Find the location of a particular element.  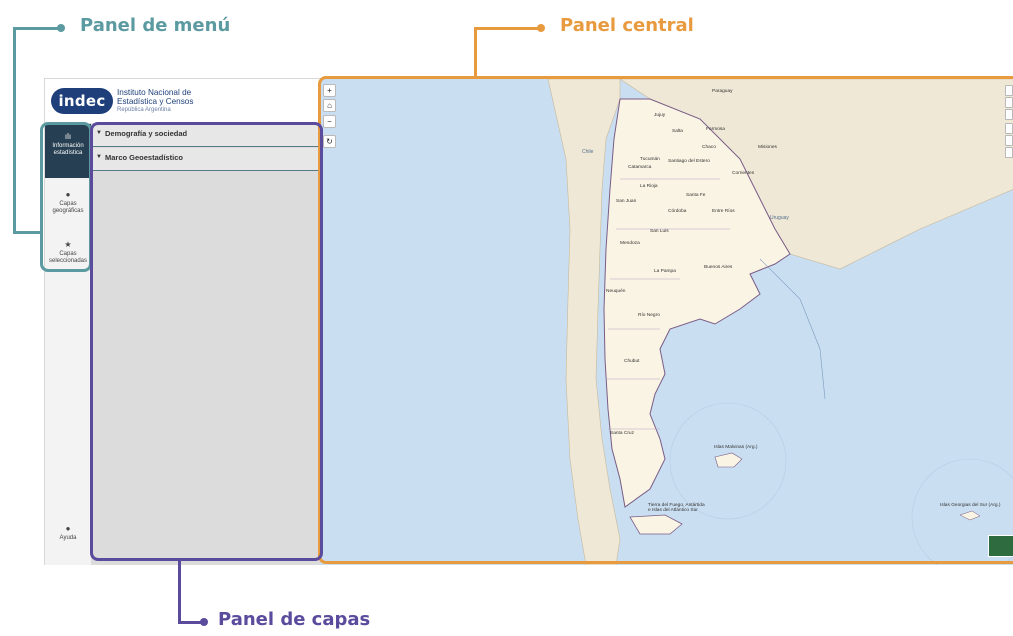

reset-icon: ↻ is located at coordinates (329, 141).